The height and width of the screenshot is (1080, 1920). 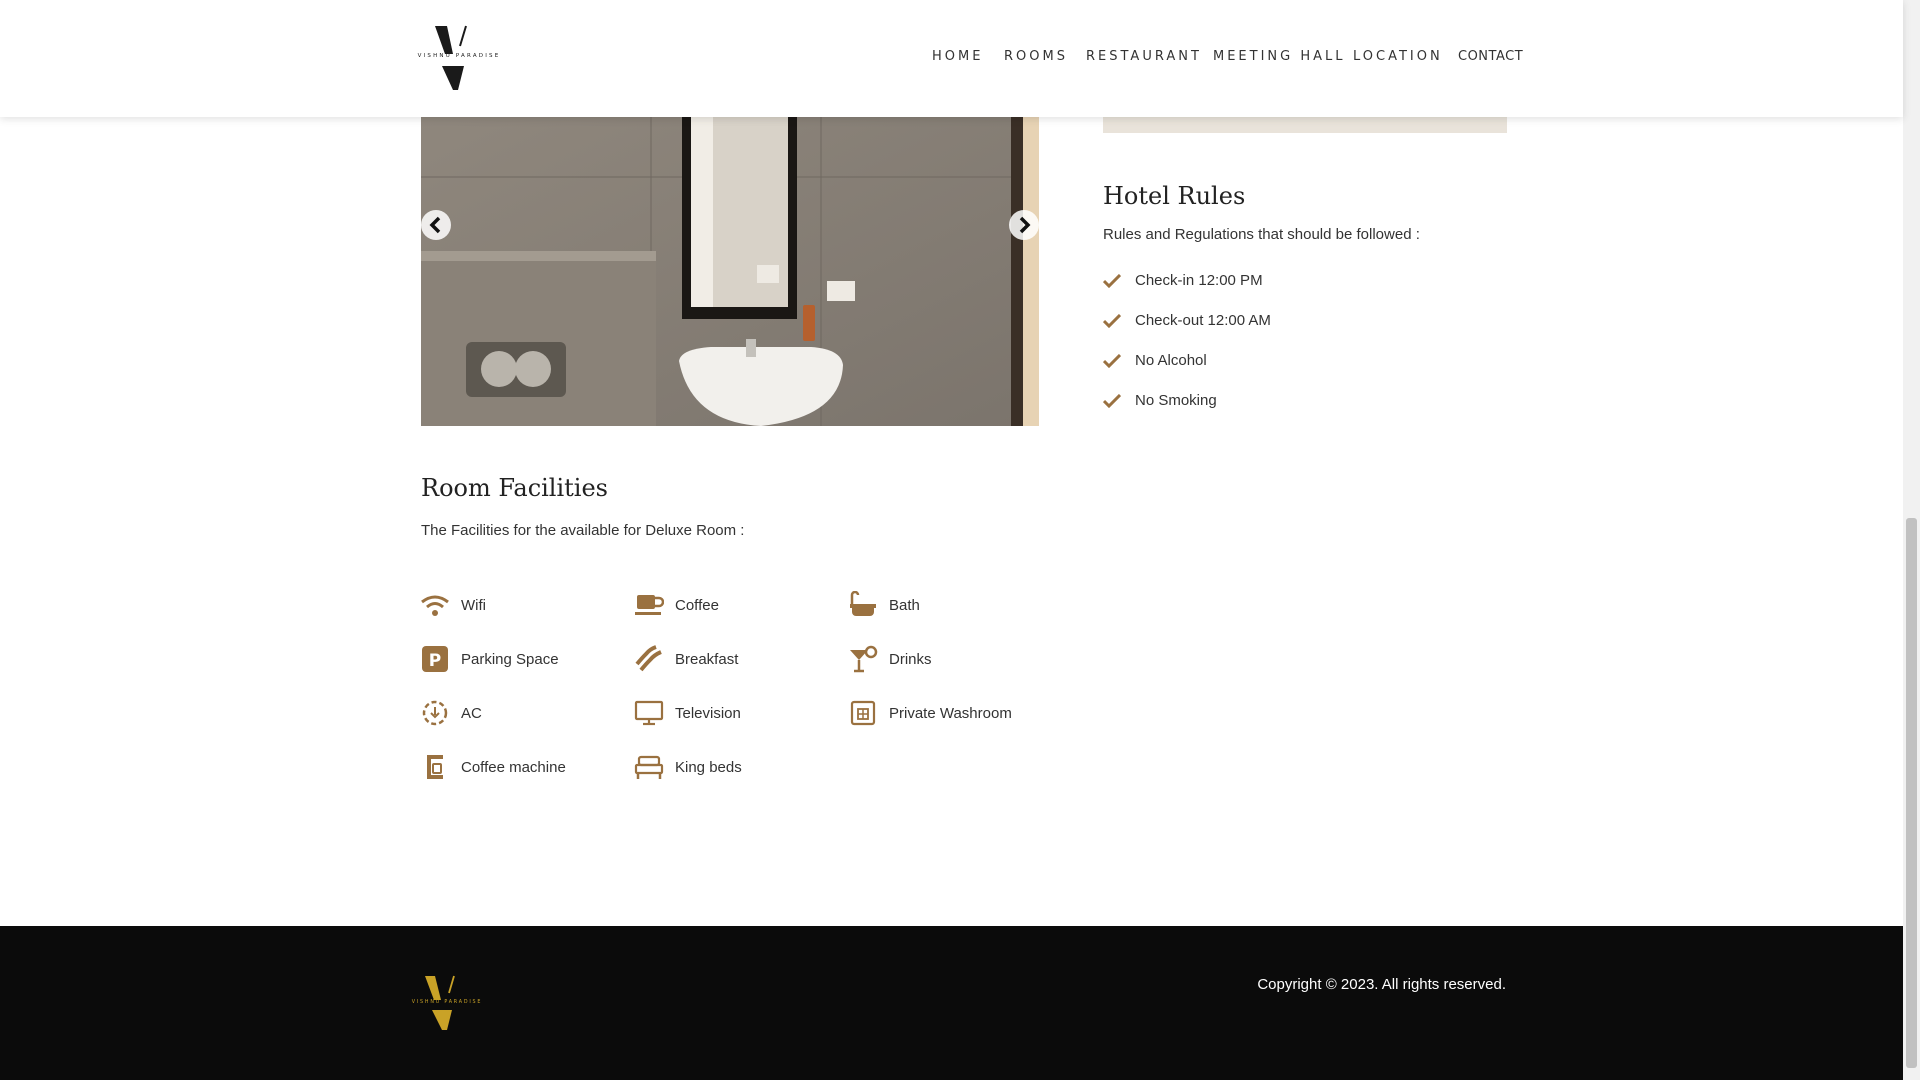 I want to click on rule-text: Check-in 12:00 PM, so click(x=1199, y=280).